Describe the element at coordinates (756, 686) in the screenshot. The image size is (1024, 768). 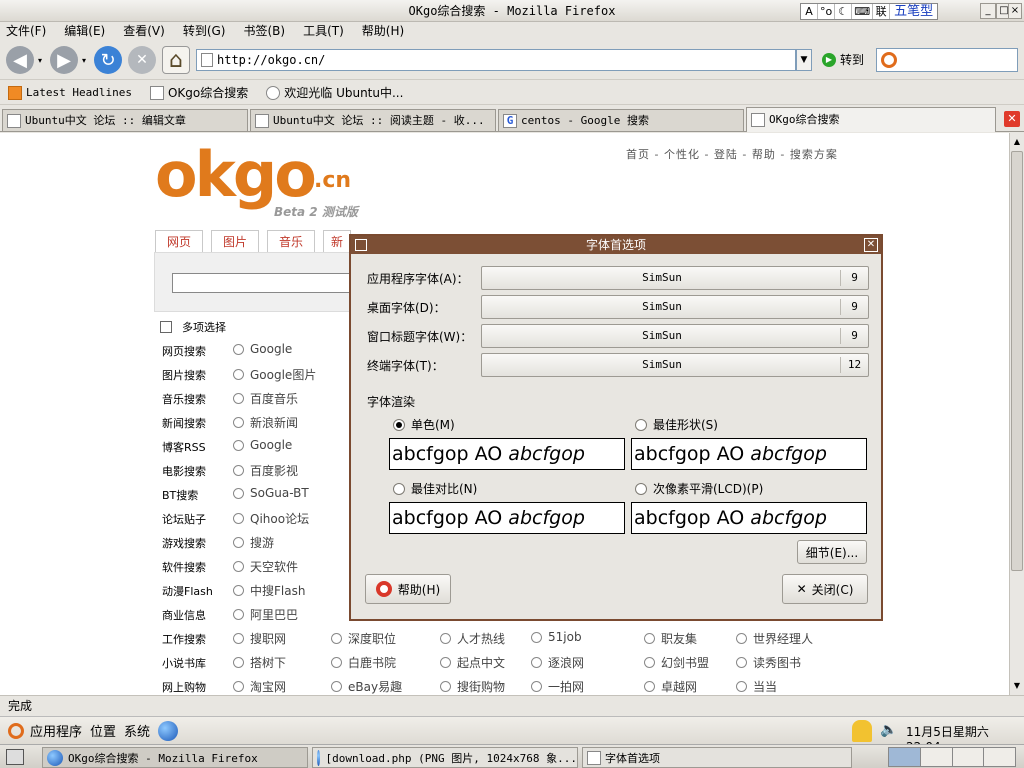
I see `search-engine-option: 当当` at that location.